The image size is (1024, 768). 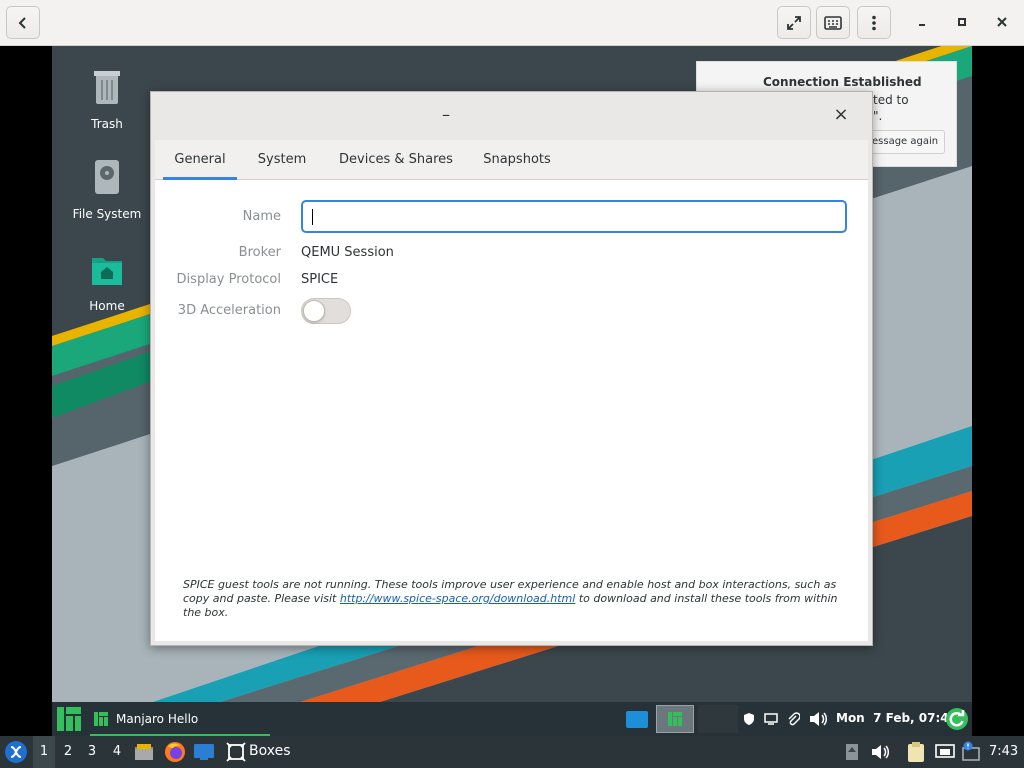 What do you see at coordinates (175, 752) in the screenshot?
I see `firefox-icon` at bounding box center [175, 752].